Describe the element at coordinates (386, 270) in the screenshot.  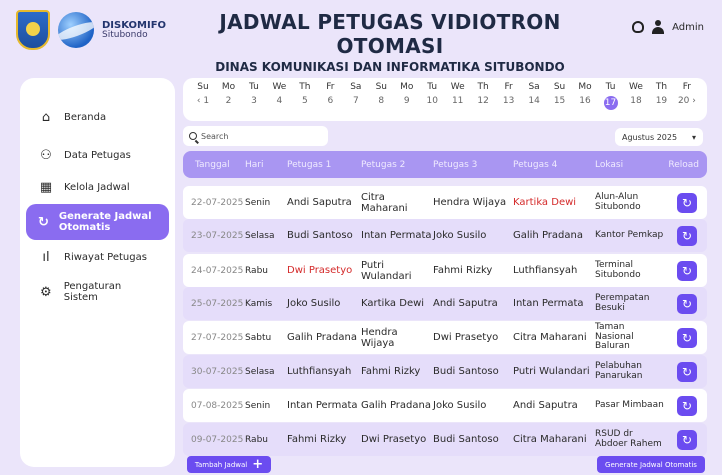
I see `cell-p2: Putri Wulandari` at that location.